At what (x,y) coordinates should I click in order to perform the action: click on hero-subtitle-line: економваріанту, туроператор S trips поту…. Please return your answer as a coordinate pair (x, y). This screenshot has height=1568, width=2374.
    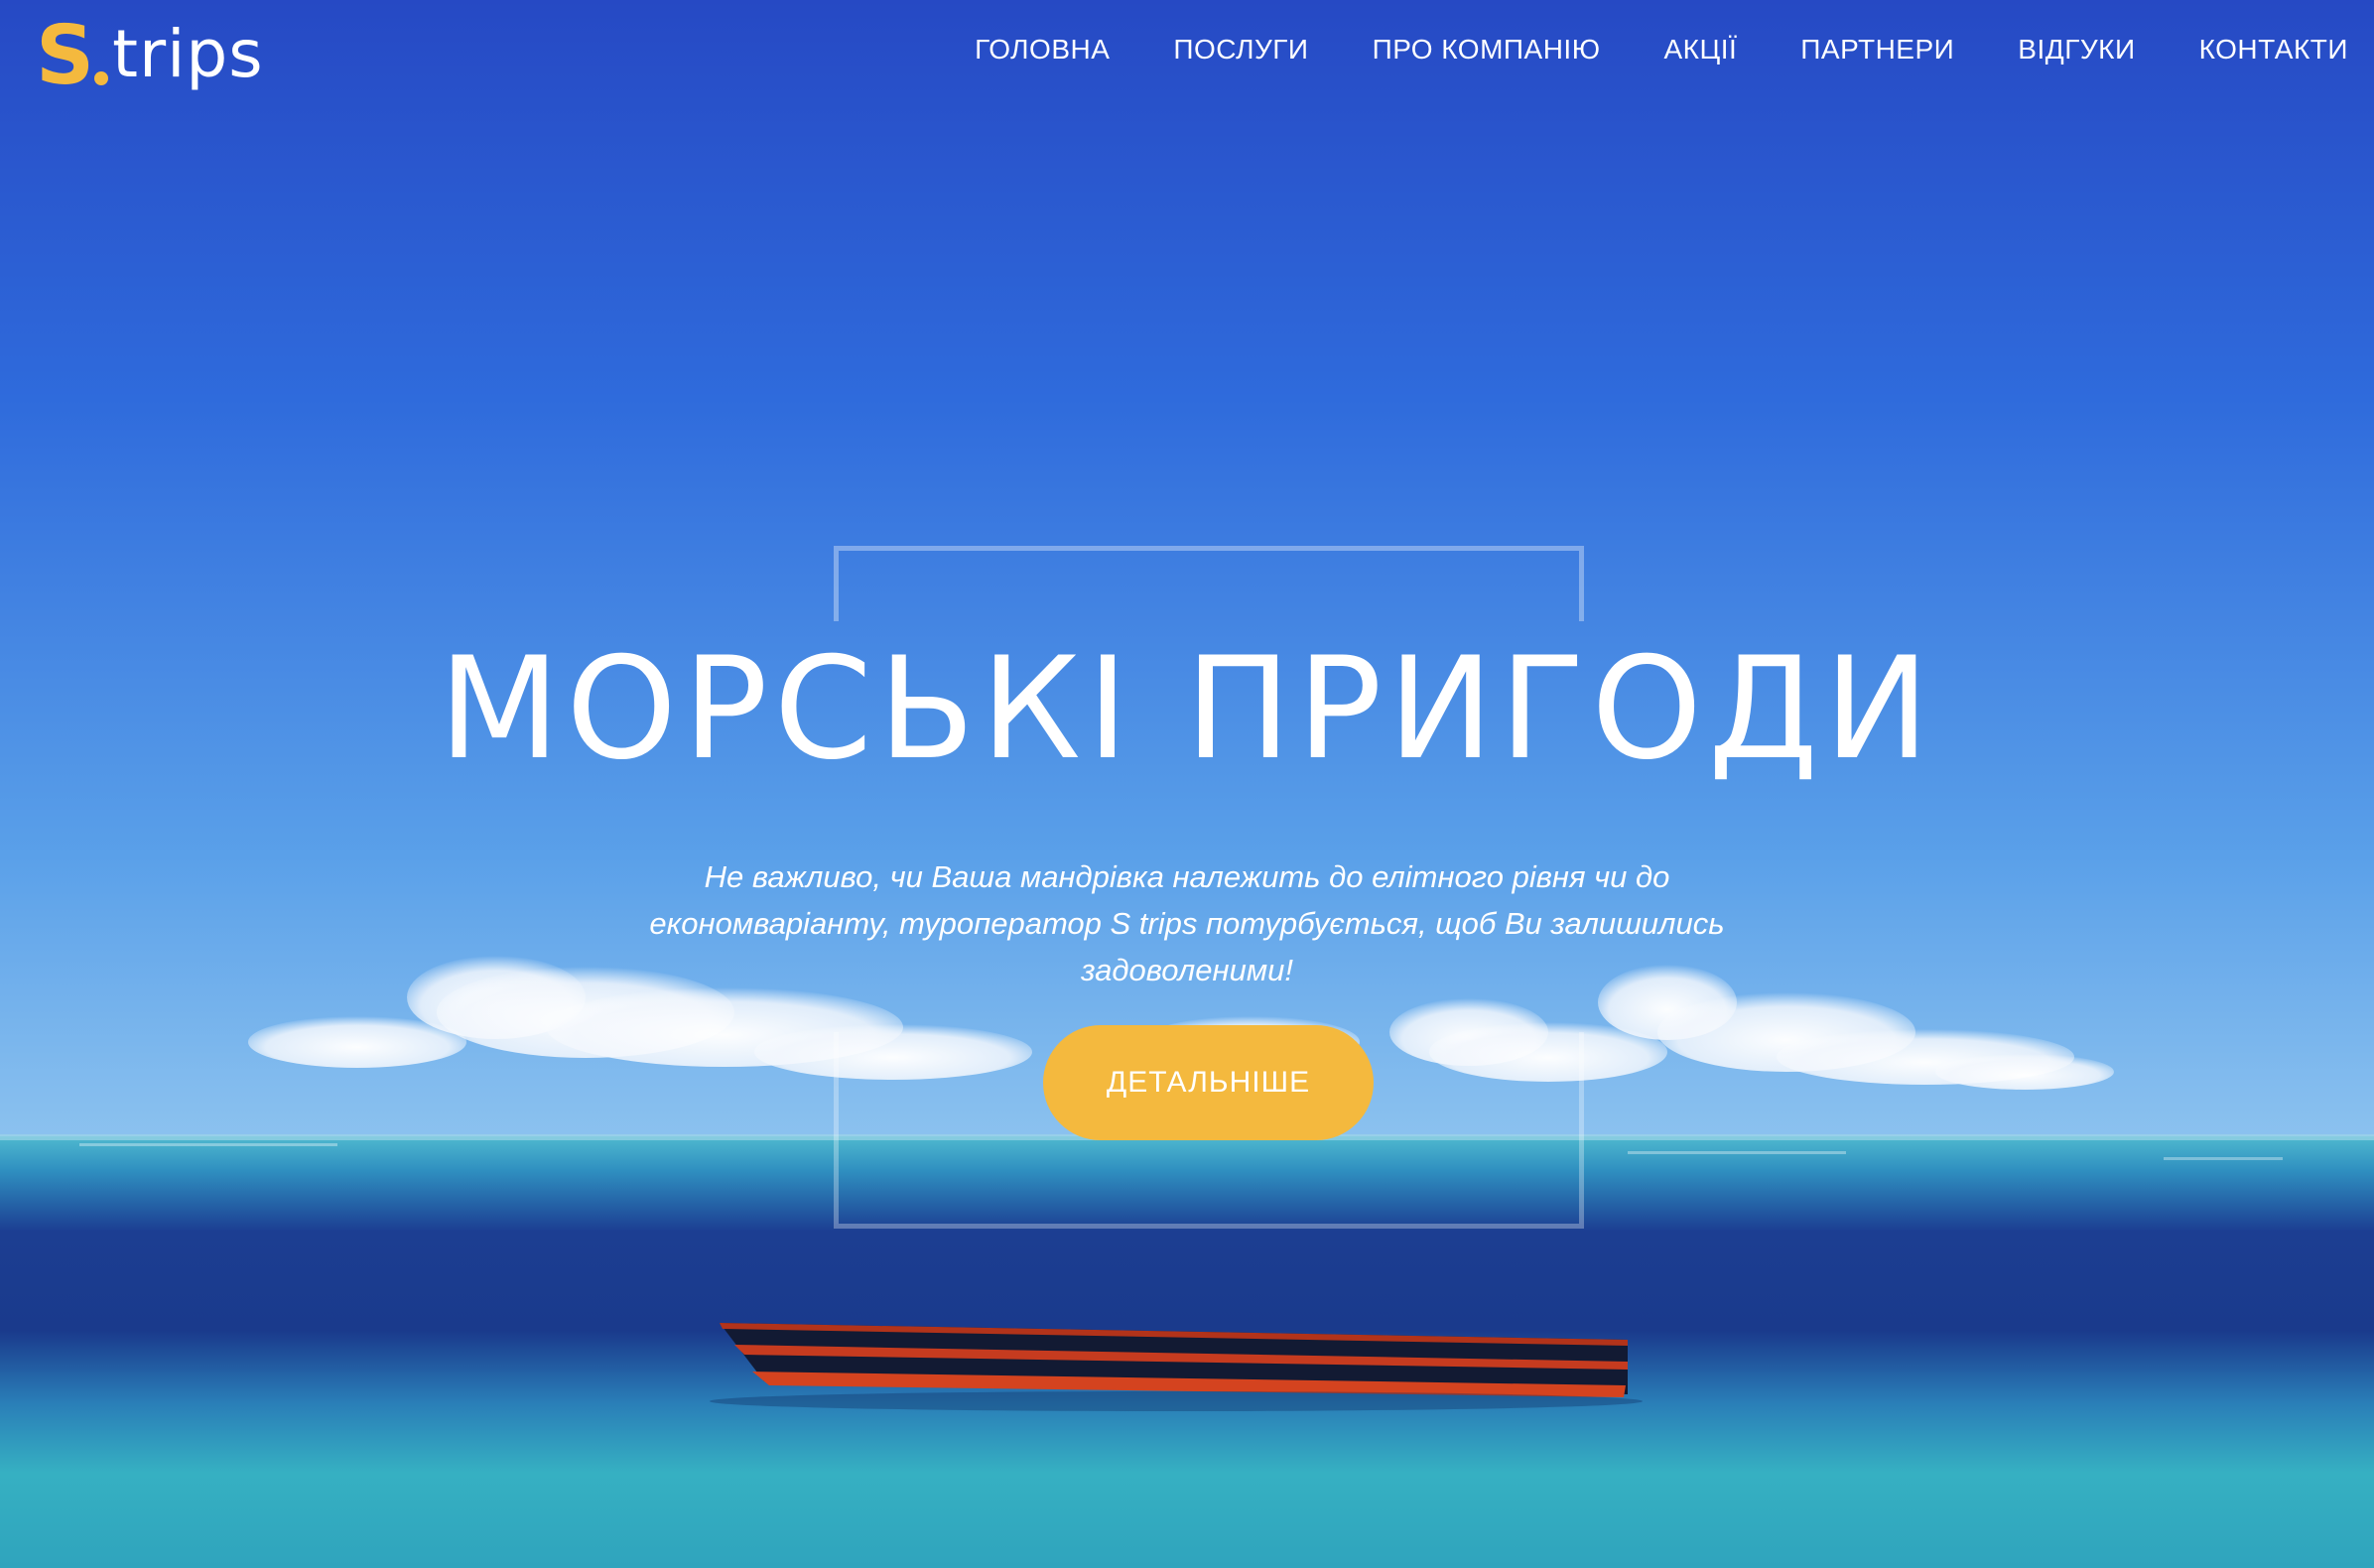
    Looking at the image, I should click on (1187, 923).